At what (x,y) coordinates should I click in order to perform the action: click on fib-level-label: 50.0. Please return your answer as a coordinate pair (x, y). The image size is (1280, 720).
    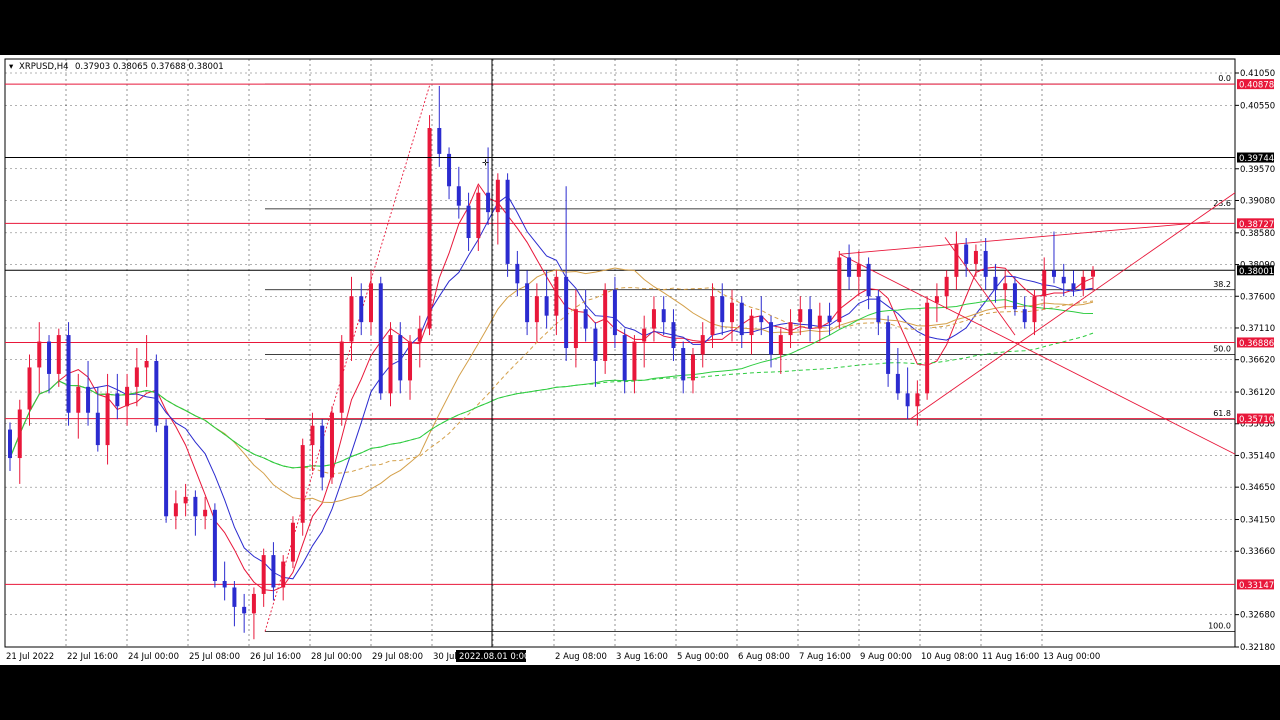
    Looking at the image, I should click on (1222, 348).